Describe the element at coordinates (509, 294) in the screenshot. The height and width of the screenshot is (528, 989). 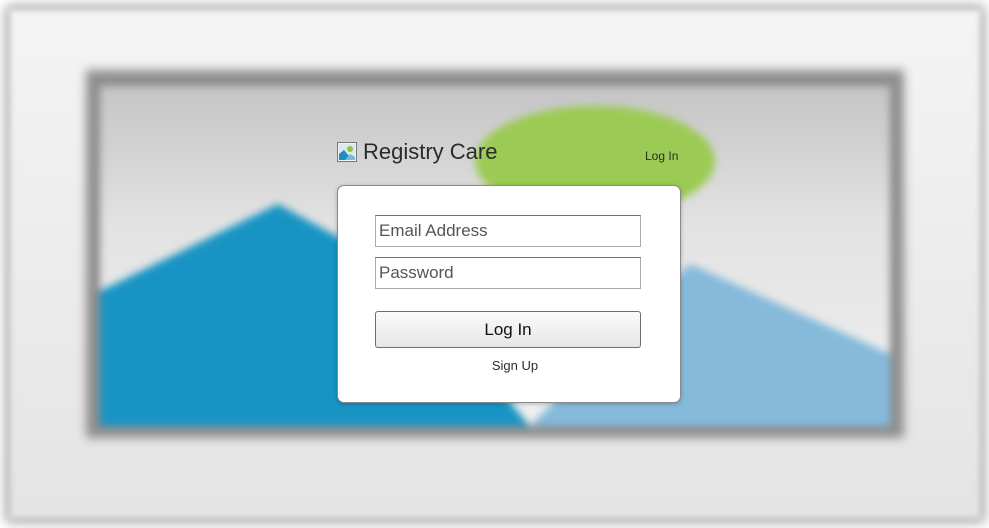
I see `login-panel: Log In Sign Up` at that location.